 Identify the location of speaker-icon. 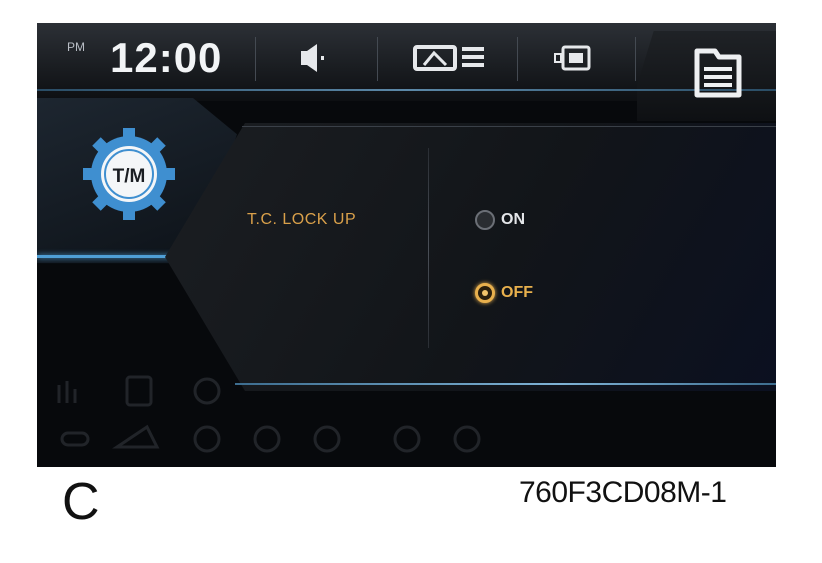
(314, 58).